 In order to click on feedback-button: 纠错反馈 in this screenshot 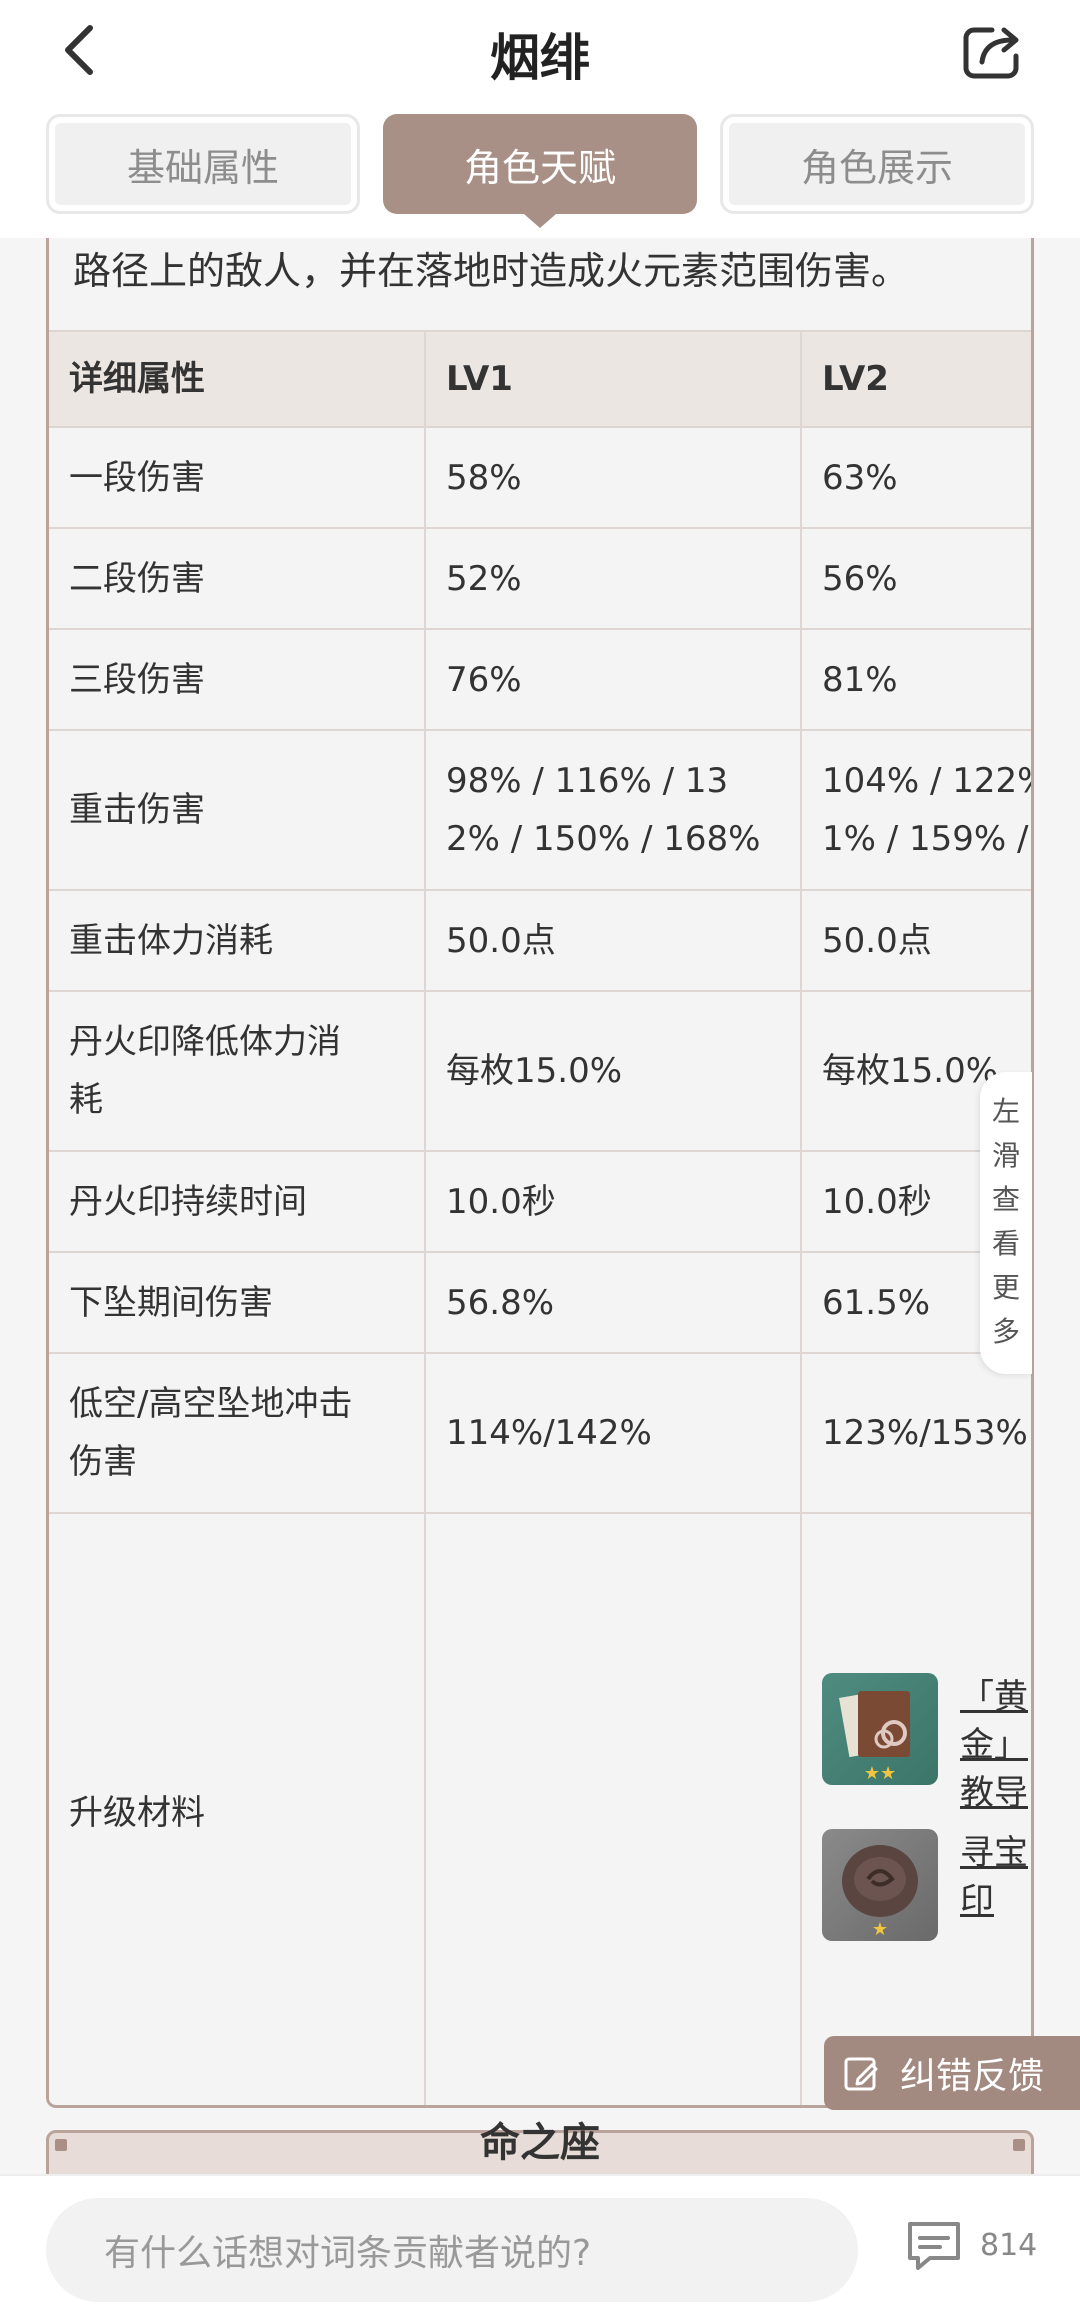, I will do `click(952, 2073)`.